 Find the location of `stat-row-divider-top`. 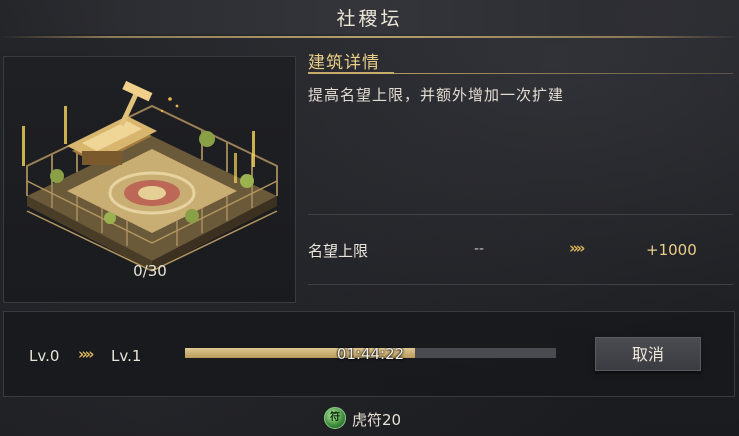

stat-row-divider-top is located at coordinates (520, 214).